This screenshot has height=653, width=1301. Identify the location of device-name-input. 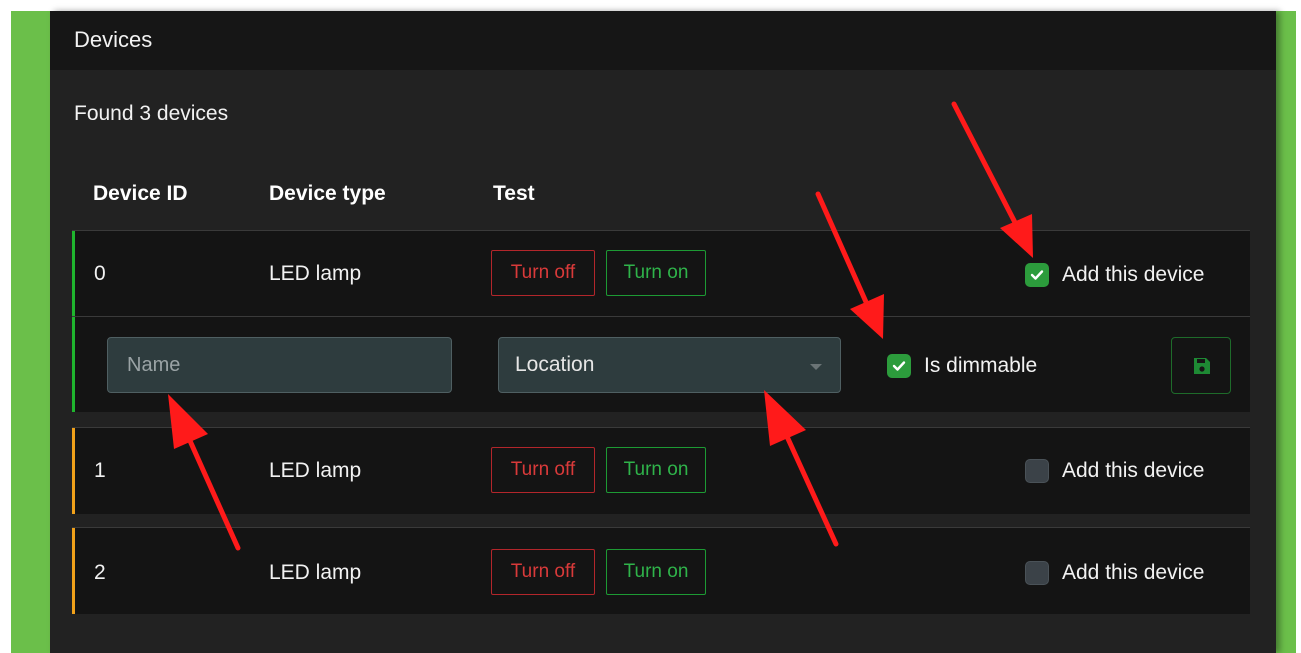
(279, 365).